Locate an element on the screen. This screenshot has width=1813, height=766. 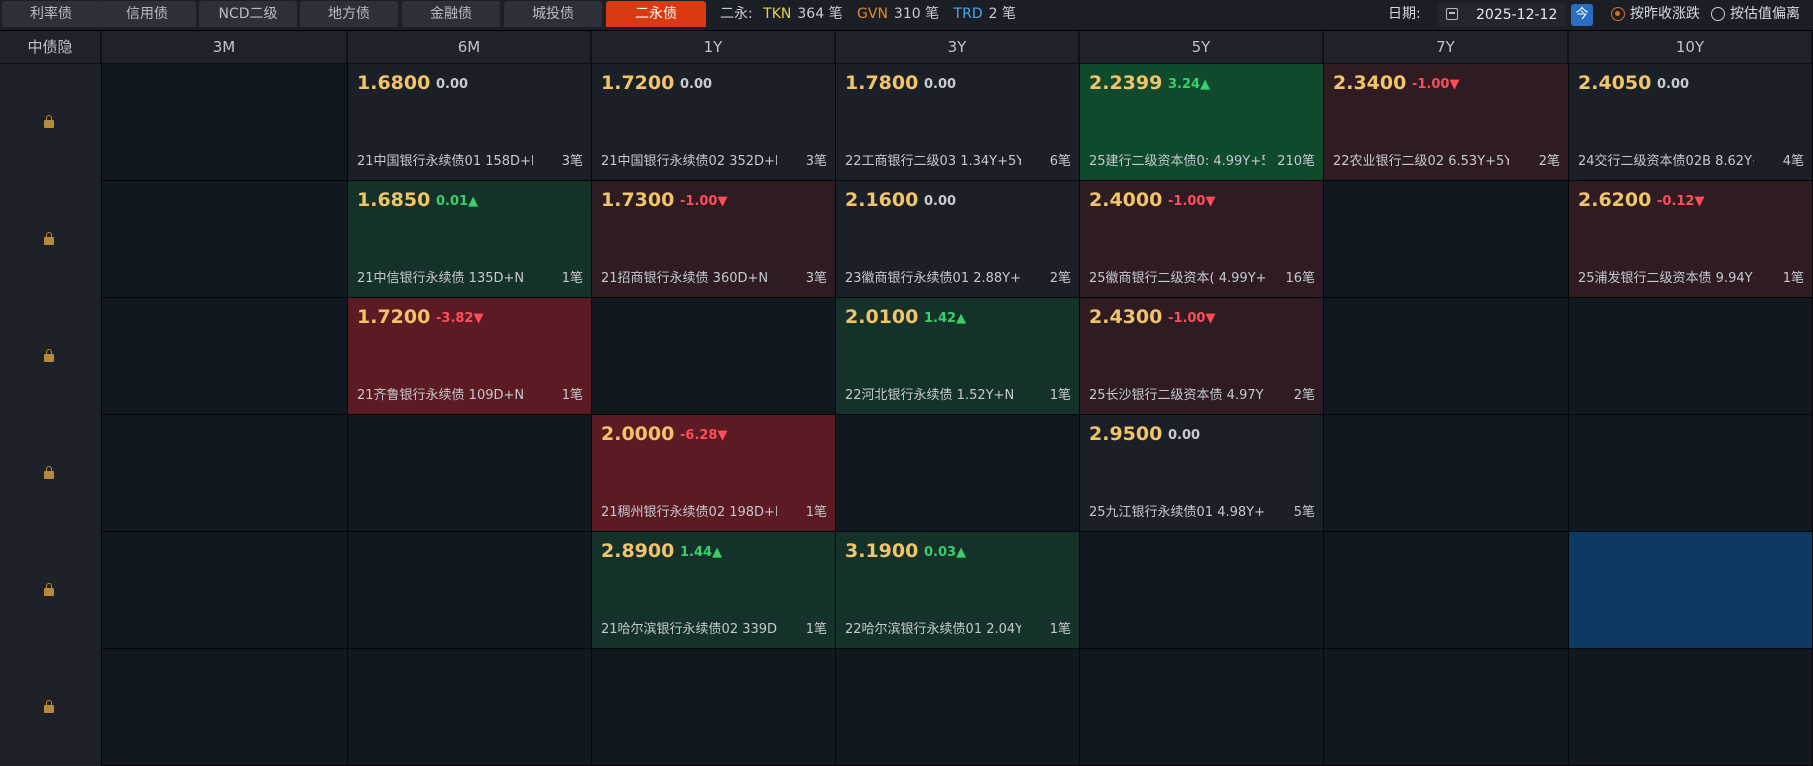
tab-2: NCD二级 is located at coordinates (248, 14).